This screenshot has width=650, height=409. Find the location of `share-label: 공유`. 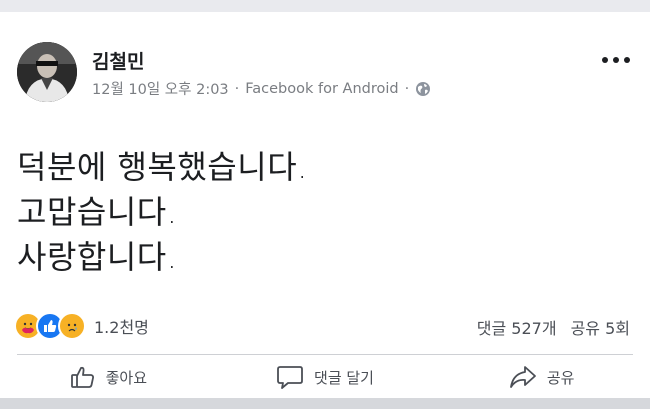

share-label: 공유 is located at coordinates (560, 377).